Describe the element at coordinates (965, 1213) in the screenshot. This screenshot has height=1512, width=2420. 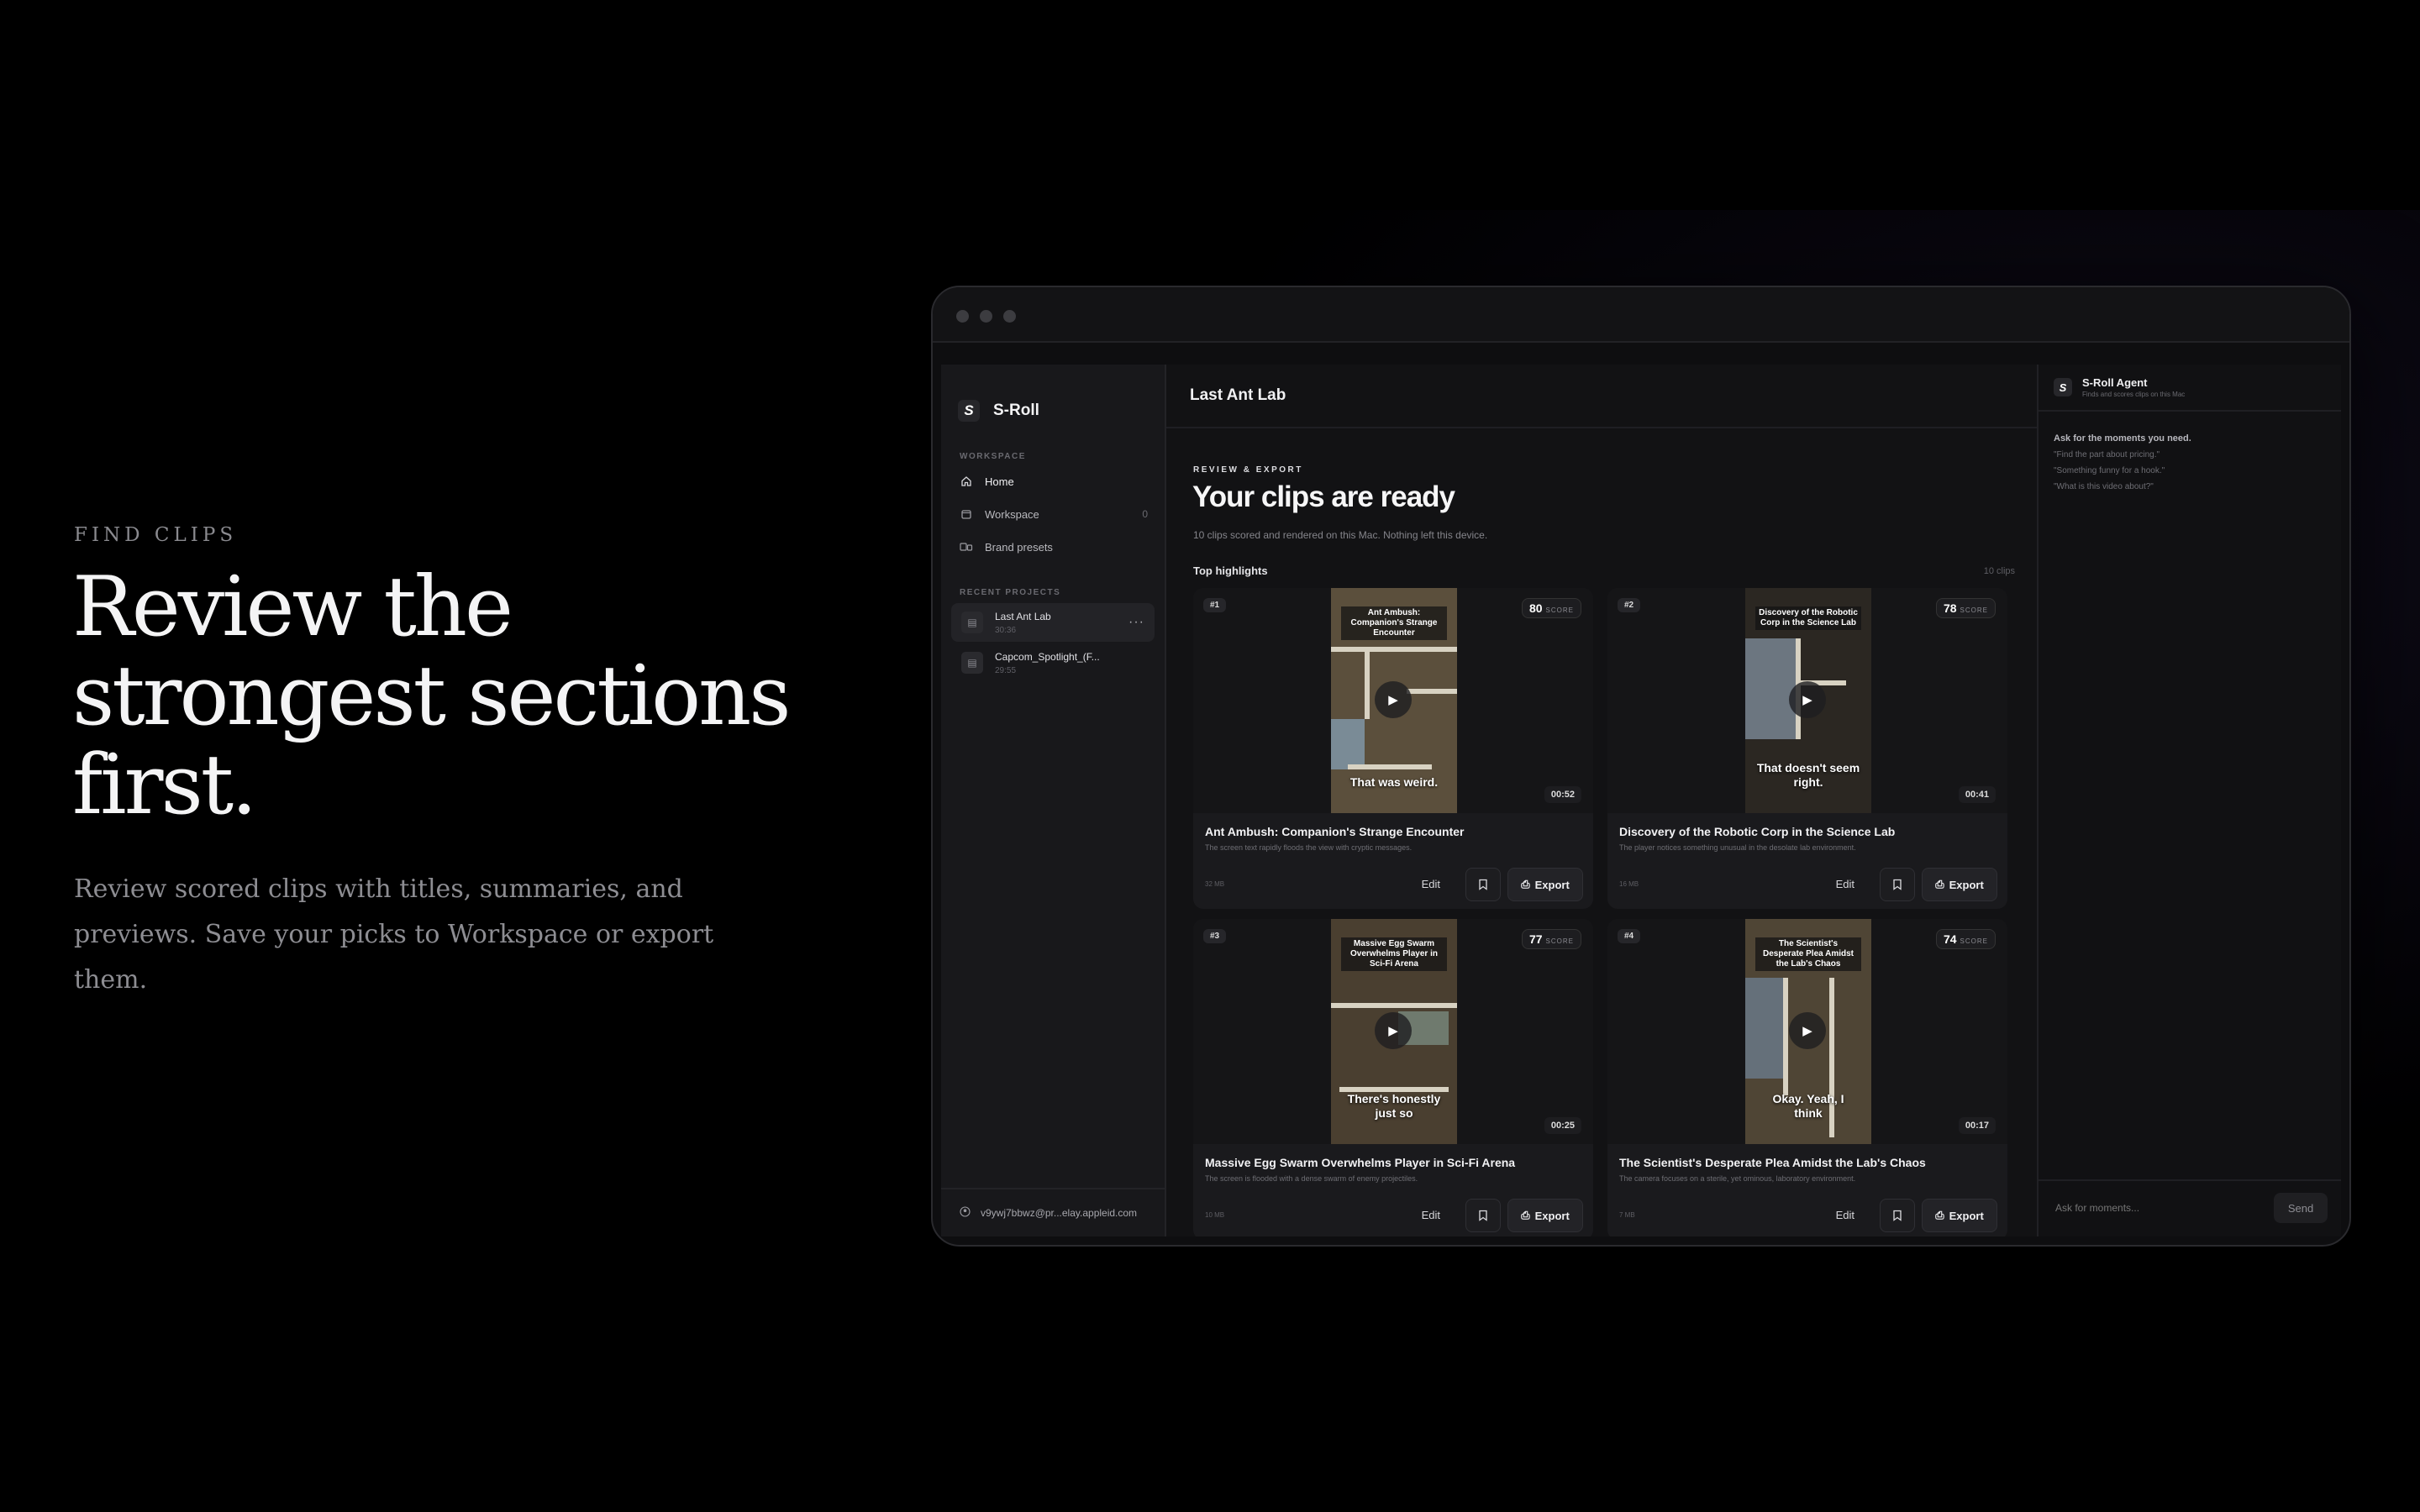
I see `user-icon` at that location.